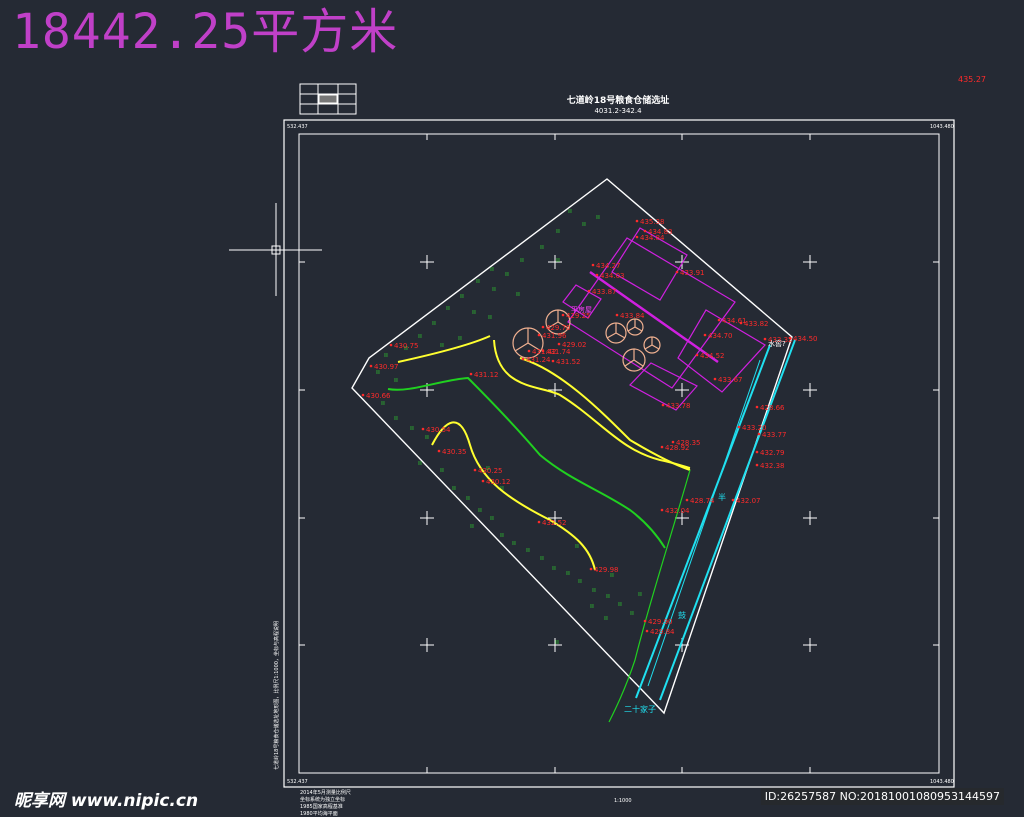 This screenshot has height=817, width=1024. What do you see at coordinates (378, 396) in the screenshot?
I see `elevation-value: 430.66` at bounding box center [378, 396].